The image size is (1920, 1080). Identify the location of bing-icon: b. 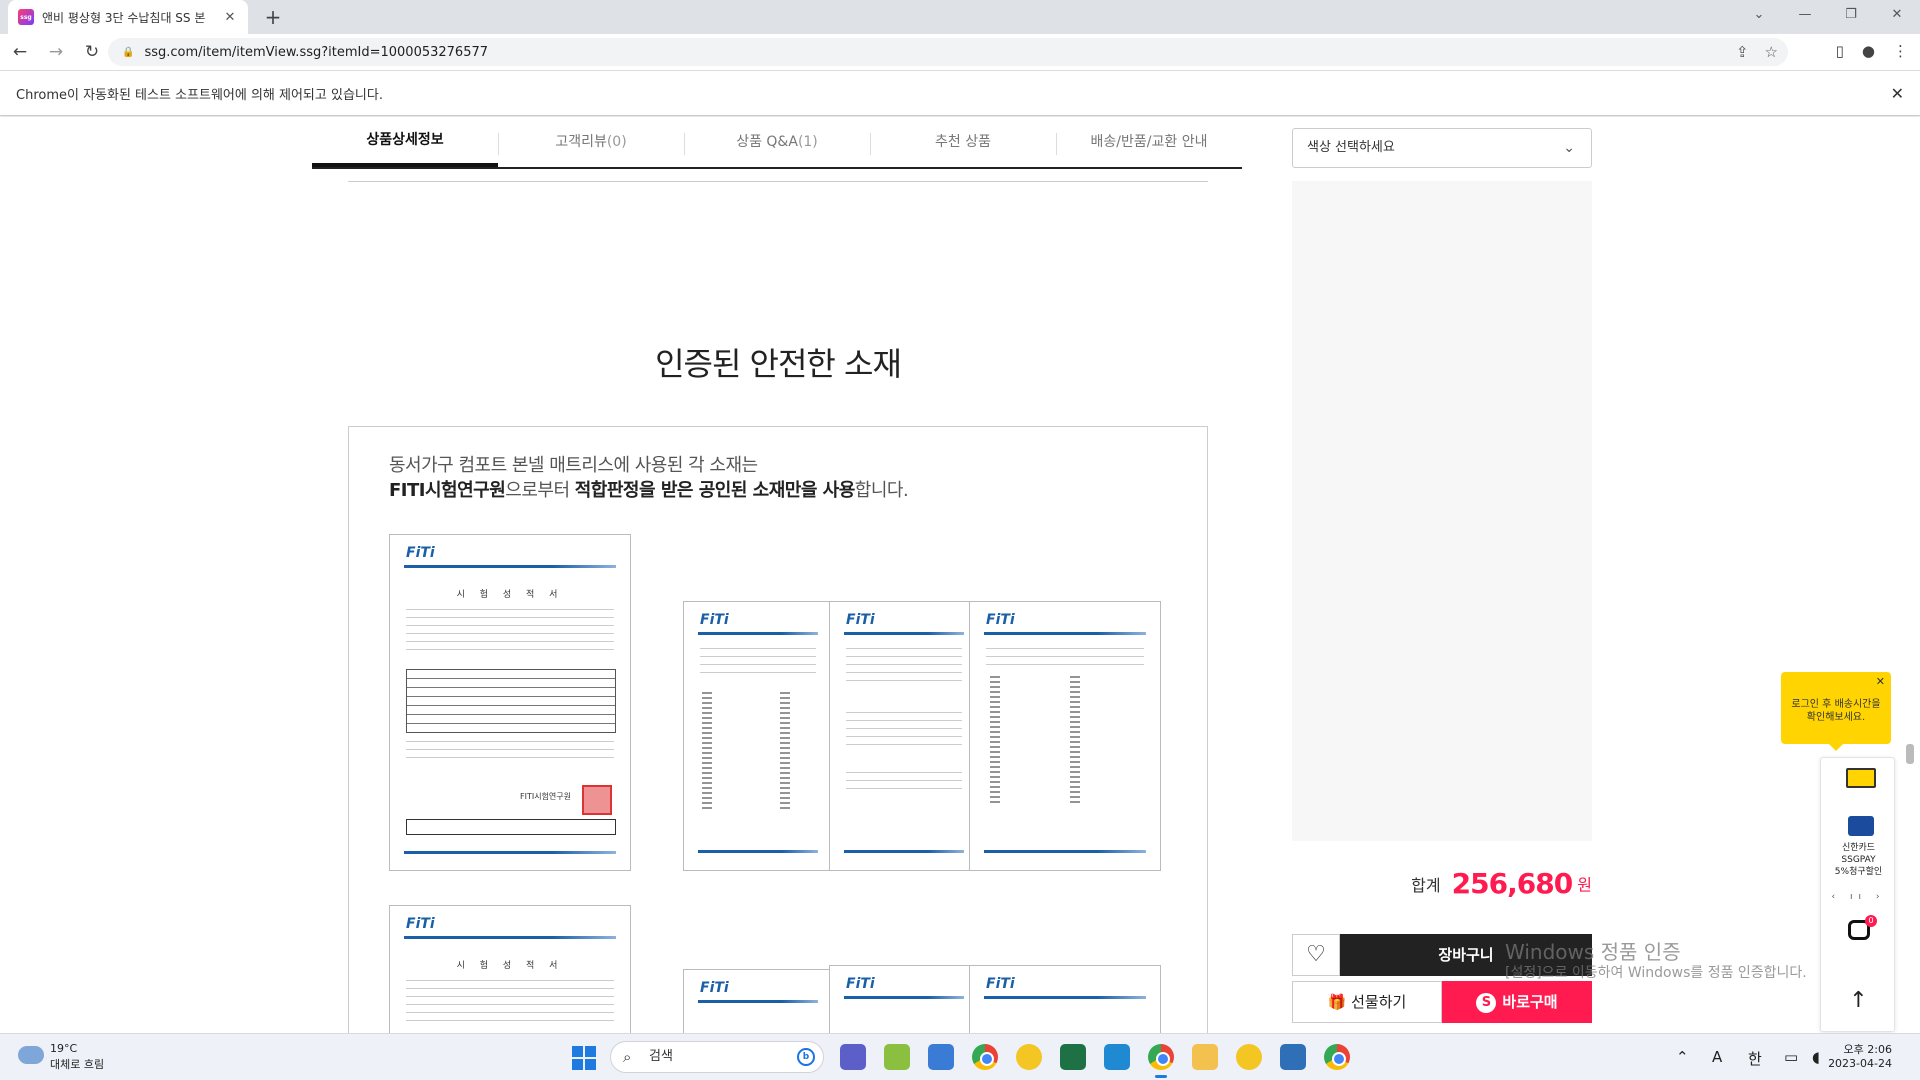
(806, 1057).